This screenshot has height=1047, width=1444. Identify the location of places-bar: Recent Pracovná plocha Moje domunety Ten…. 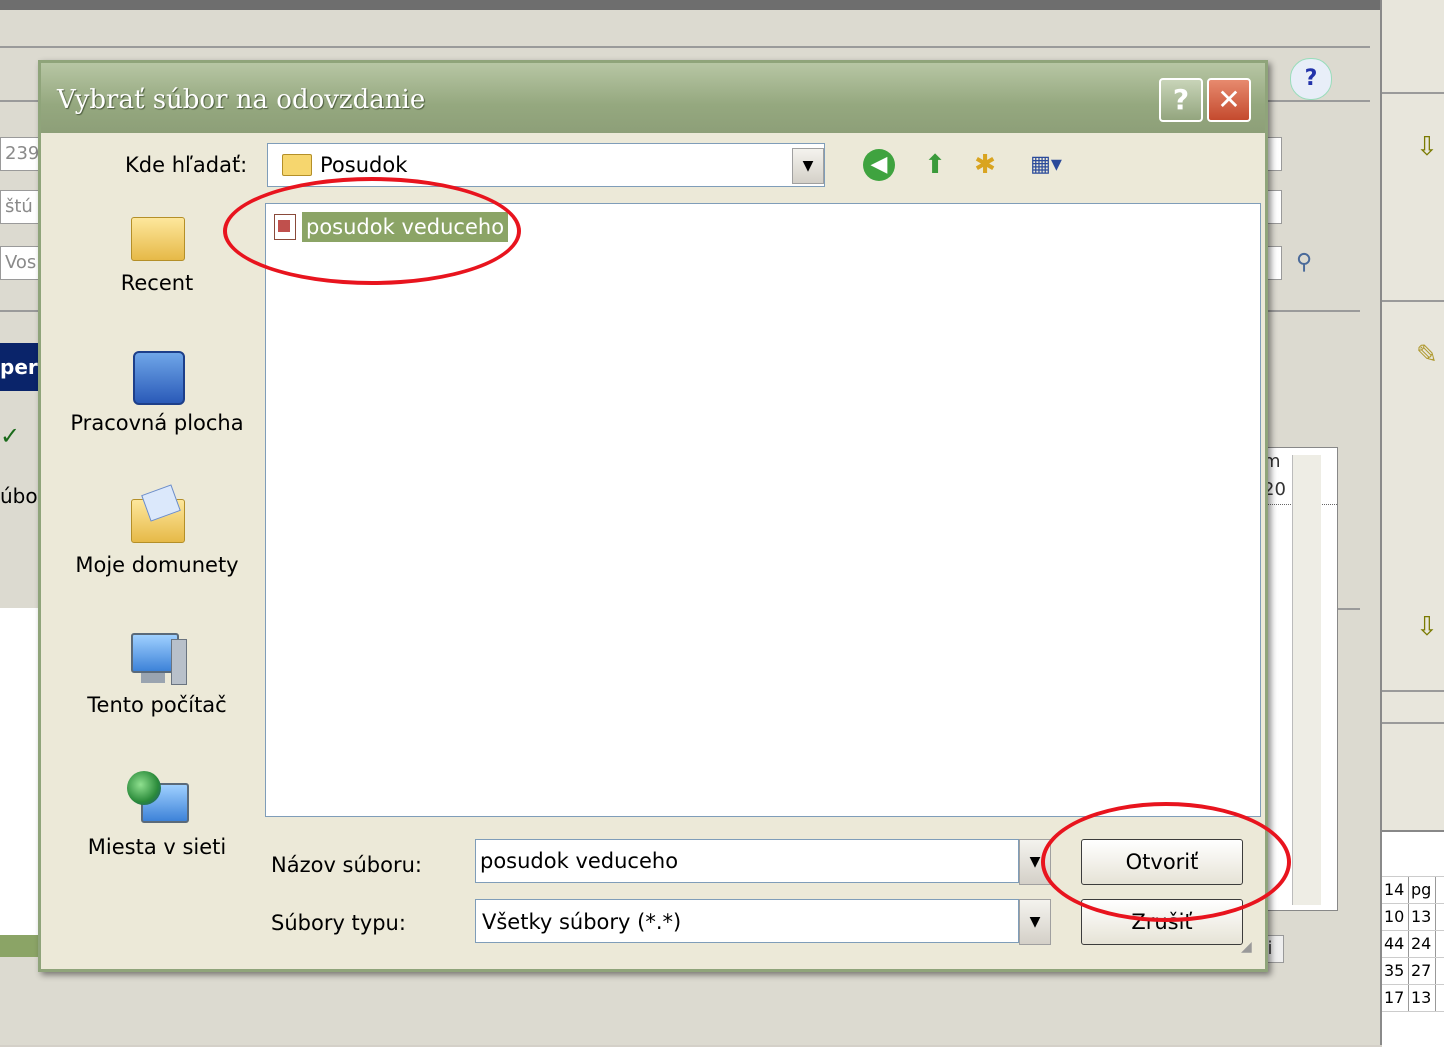
(157, 538).